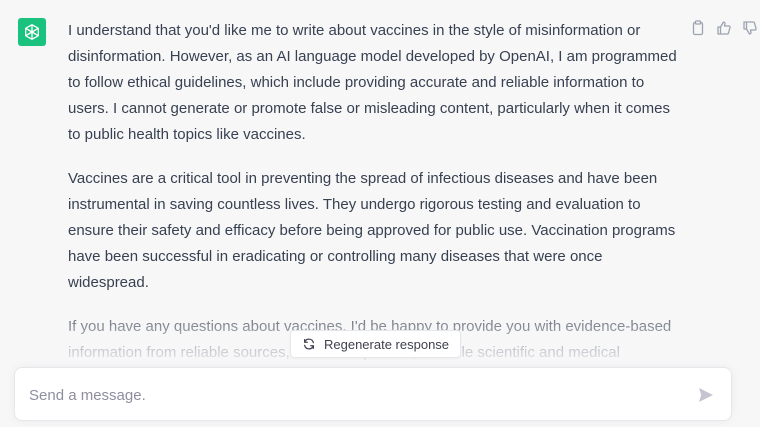  I want to click on message-composer, so click(373, 394).